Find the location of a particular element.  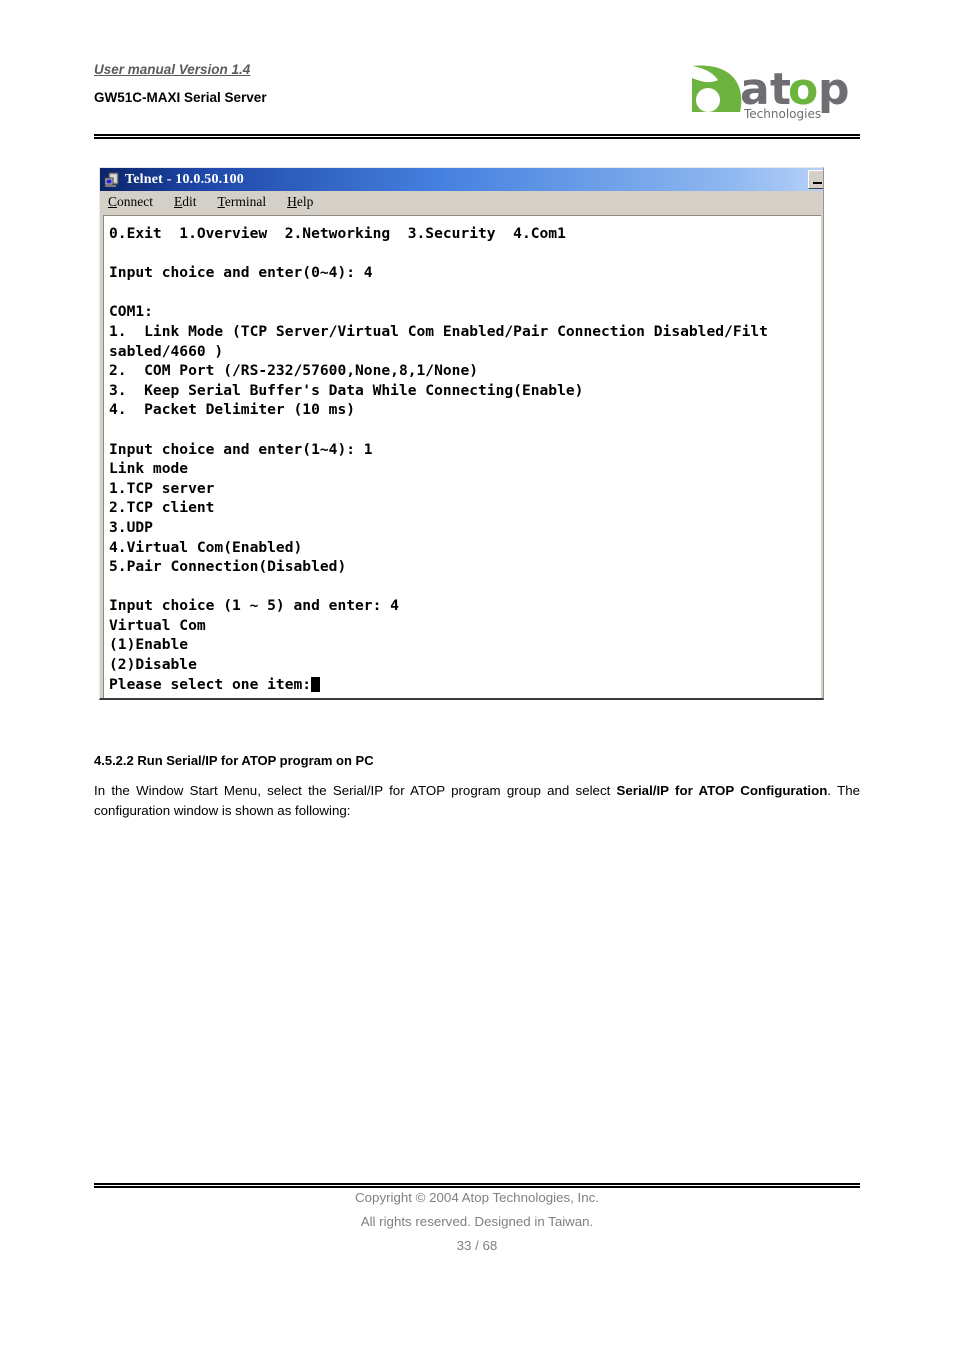

terminal-prompt-line: Please select one item: is located at coordinates (465, 685).